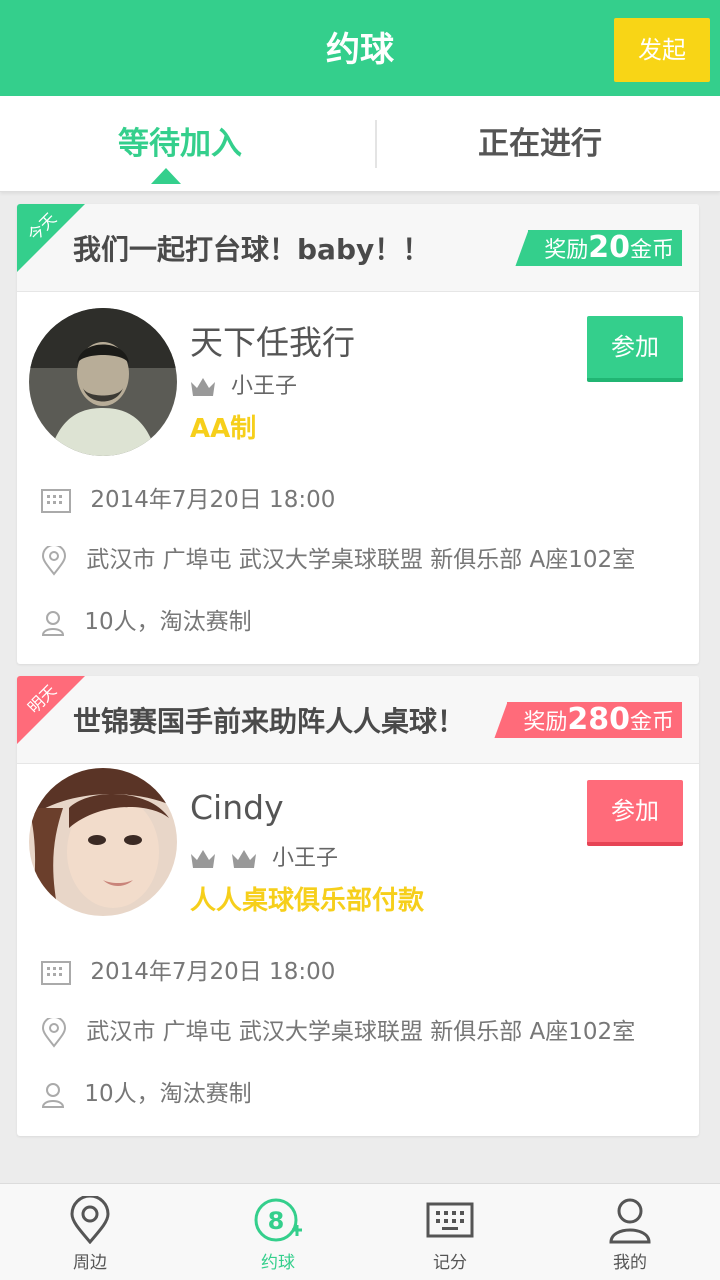  What do you see at coordinates (609, 247) in the screenshot?
I see `reward-amount: 20` at bounding box center [609, 247].